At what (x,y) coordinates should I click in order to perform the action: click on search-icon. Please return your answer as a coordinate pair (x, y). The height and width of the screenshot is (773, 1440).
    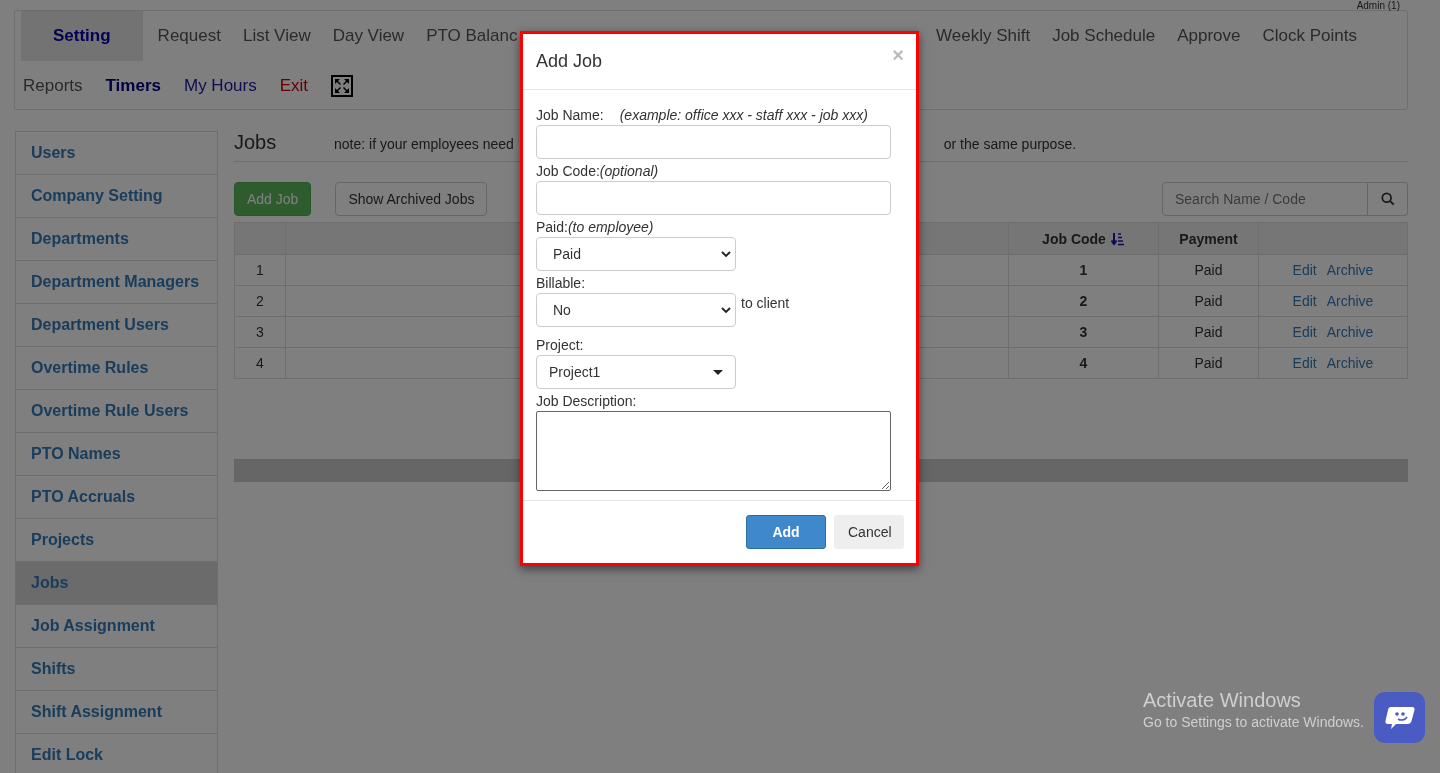
    Looking at the image, I should click on (1387, 199).